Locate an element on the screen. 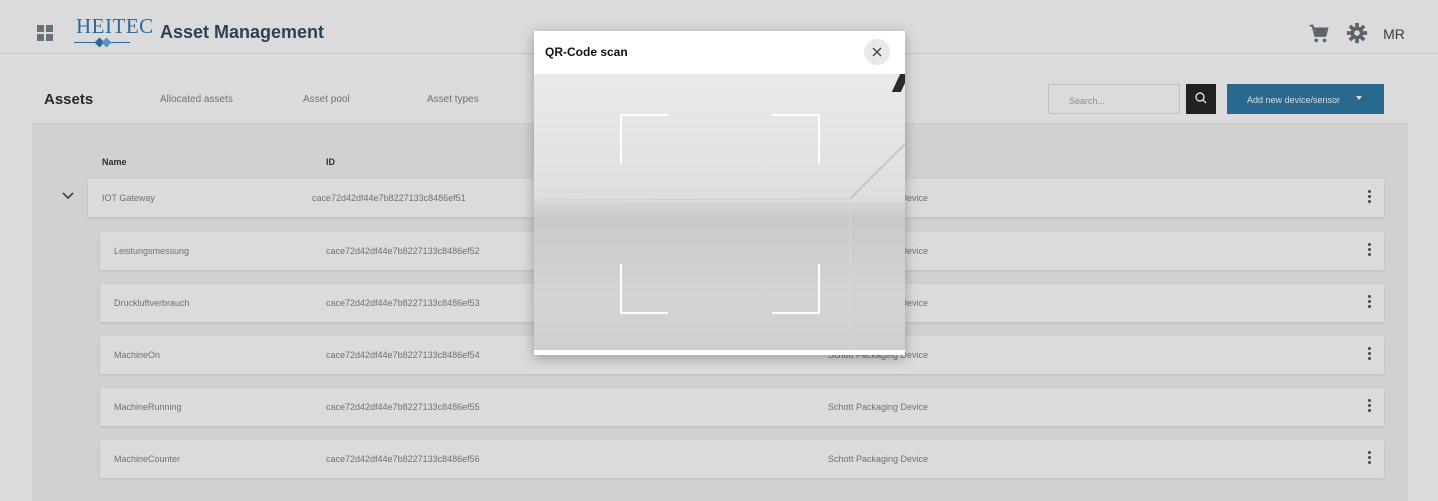 The image size is (1438, 501). camera-viewfinder is located at coordinates (719, 212).